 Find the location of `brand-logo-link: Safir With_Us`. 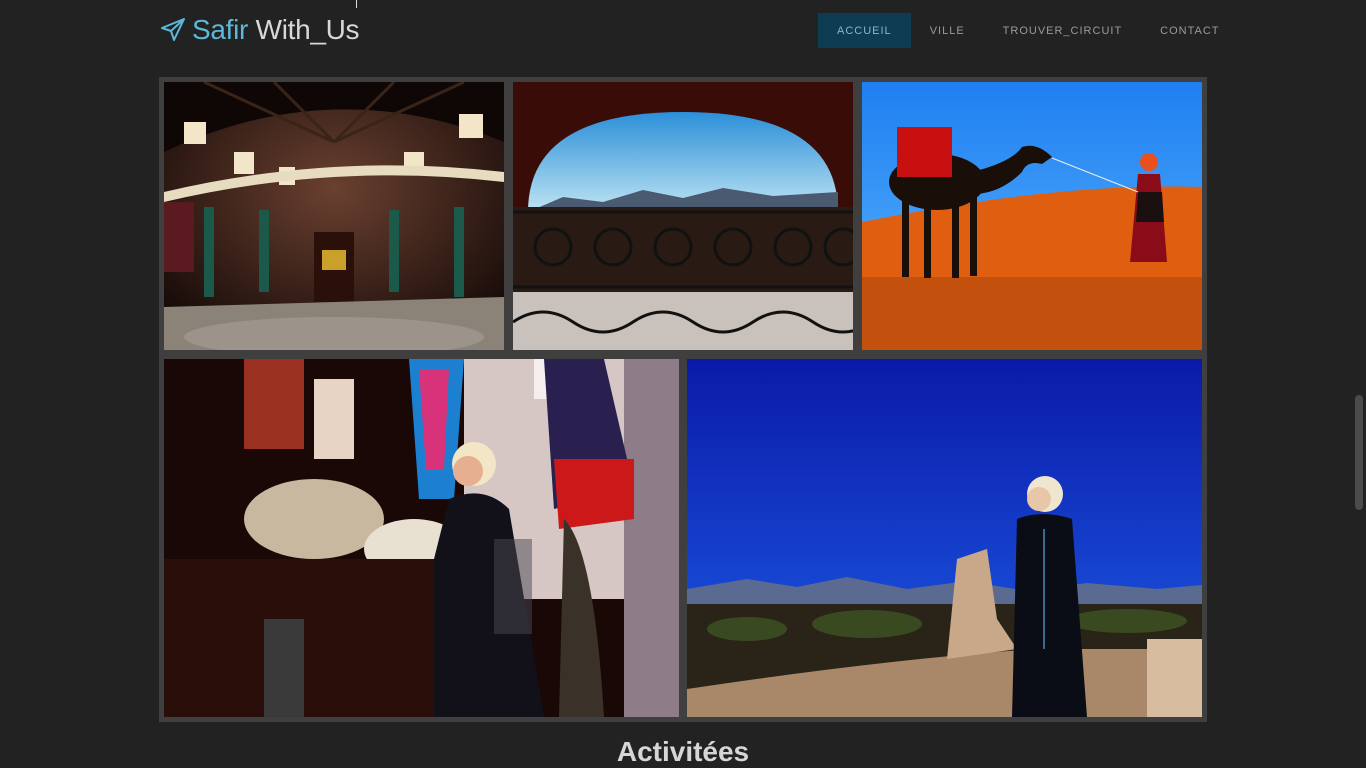

brand-logo-link: Safir With_Us is located at coordinates (260, 30).